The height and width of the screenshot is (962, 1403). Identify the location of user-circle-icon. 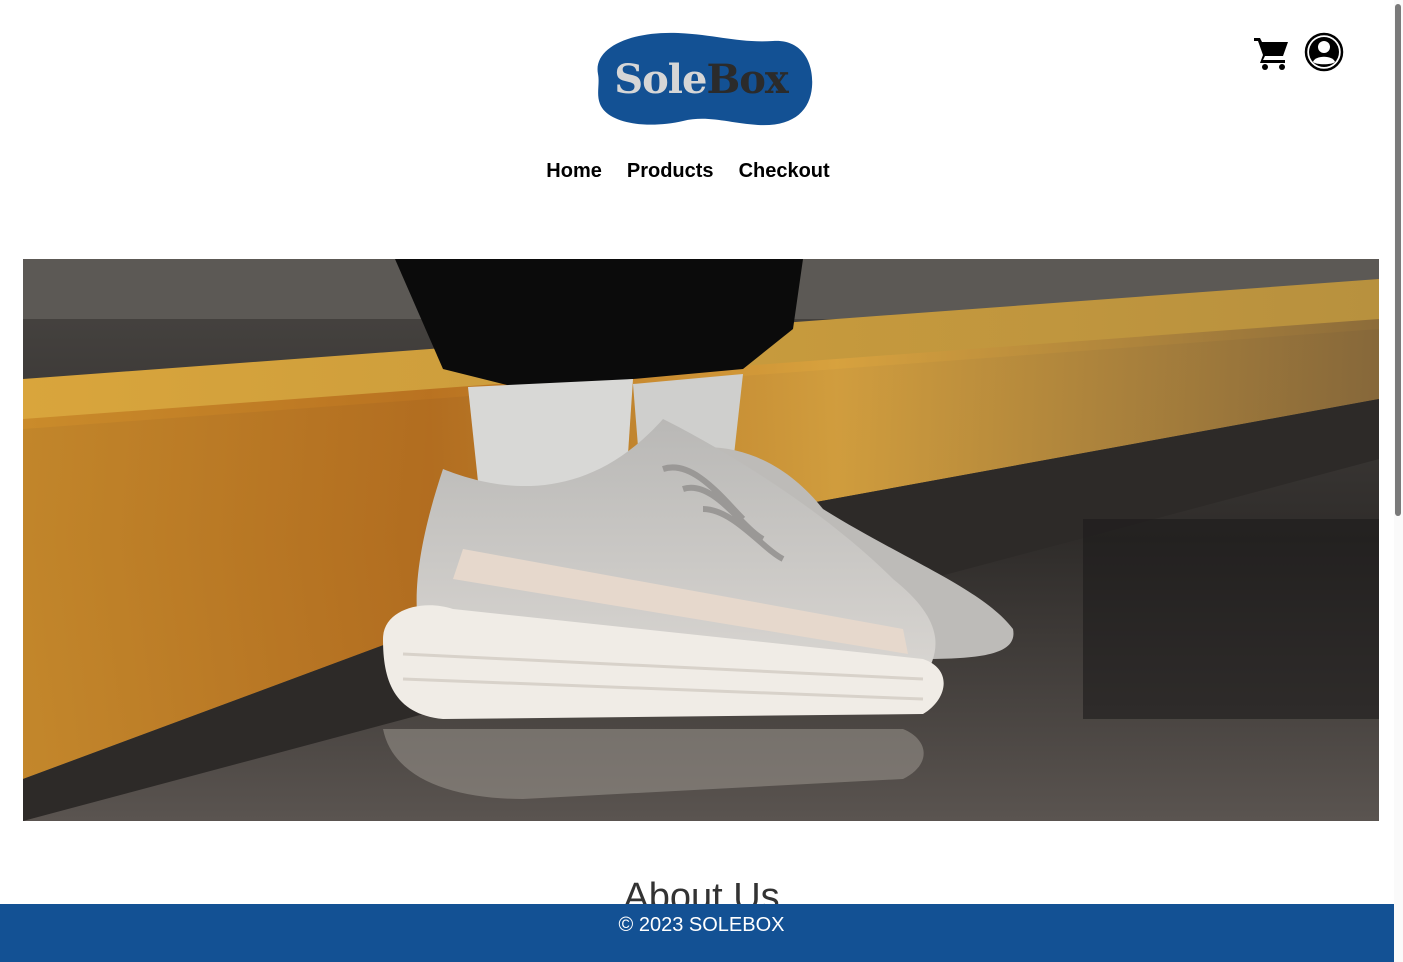
(1324, 52).